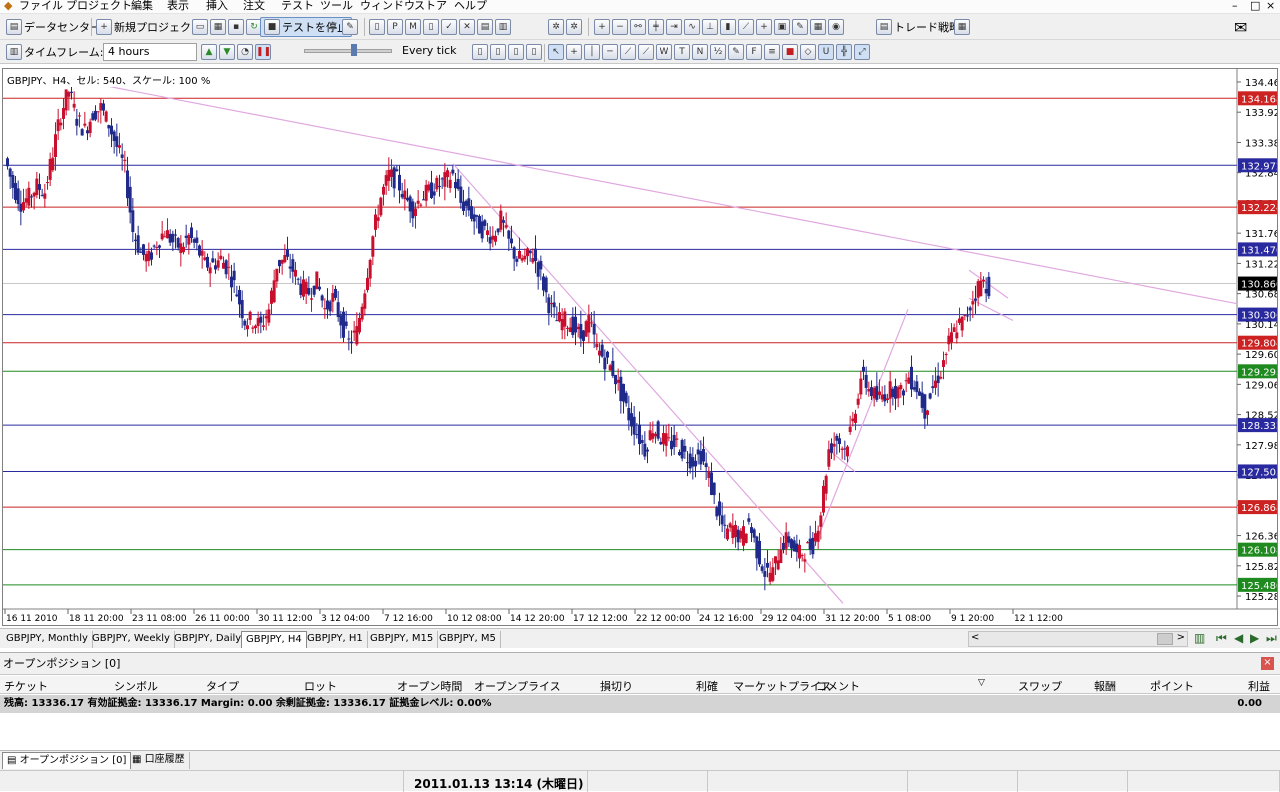 This screenshot has height=792, width=1280. What do you see at coordinates (1259, 686) in the screenshot?
I see `col-profit: 利益` at bounding box center [1259, 686].